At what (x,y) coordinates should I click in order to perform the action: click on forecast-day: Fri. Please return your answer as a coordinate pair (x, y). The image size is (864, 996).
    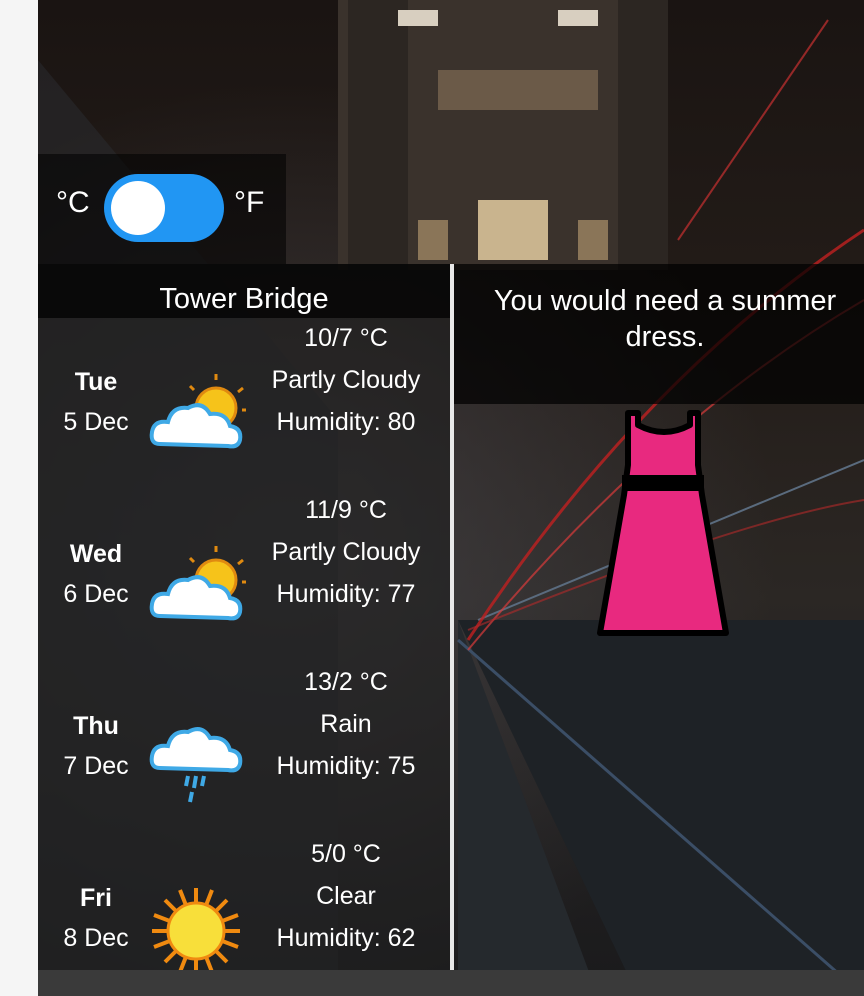
    Looking at the image, I should click on (96, 898).